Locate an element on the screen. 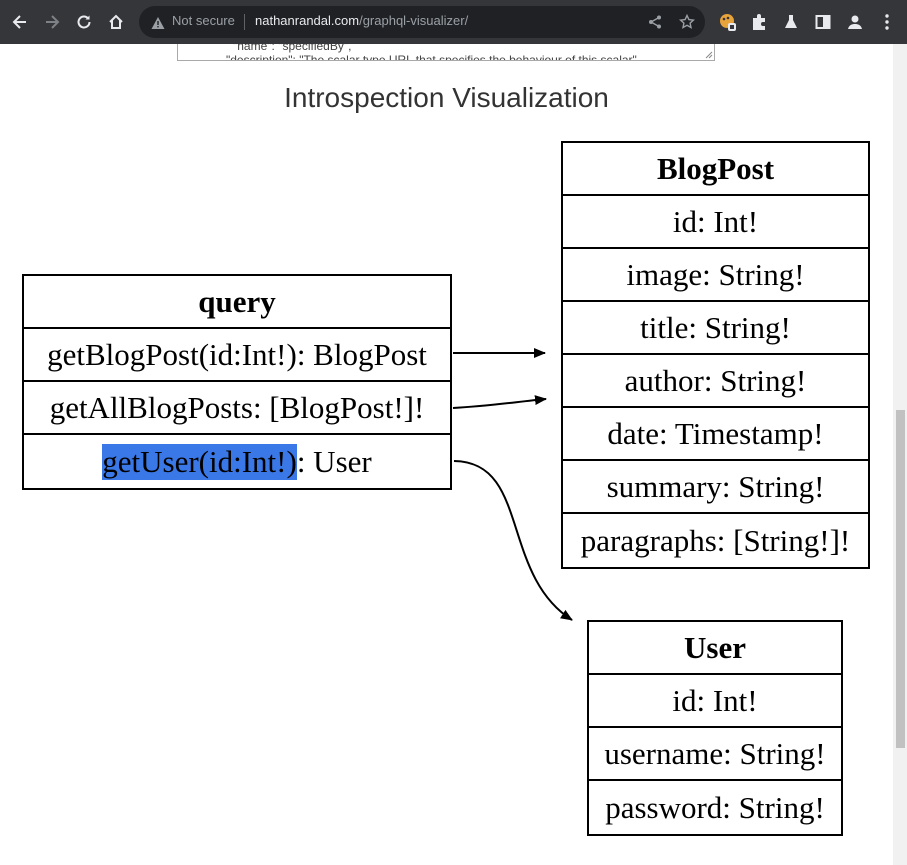  labs-icon is located at coordinates (791, 22).